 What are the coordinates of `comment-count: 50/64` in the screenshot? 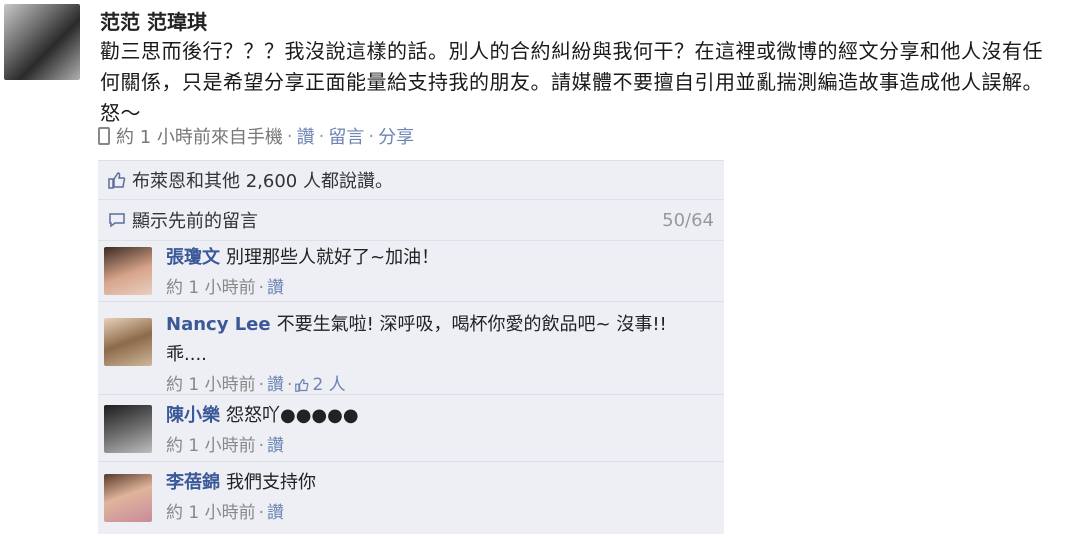 It's located at (688, 220).